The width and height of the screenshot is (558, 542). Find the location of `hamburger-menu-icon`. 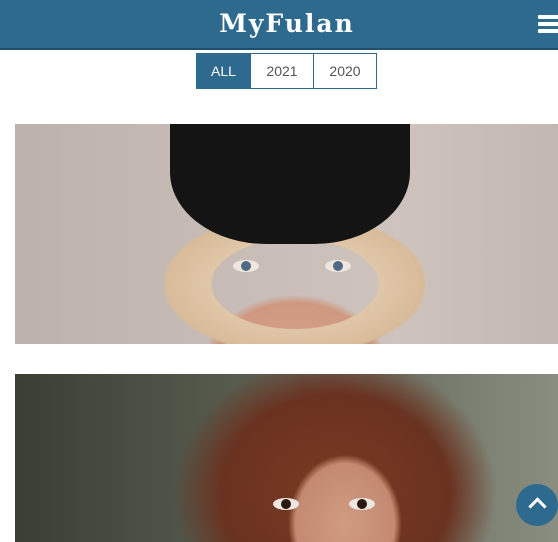

hamburger-menu-icon is located at coordinates (548, 24).